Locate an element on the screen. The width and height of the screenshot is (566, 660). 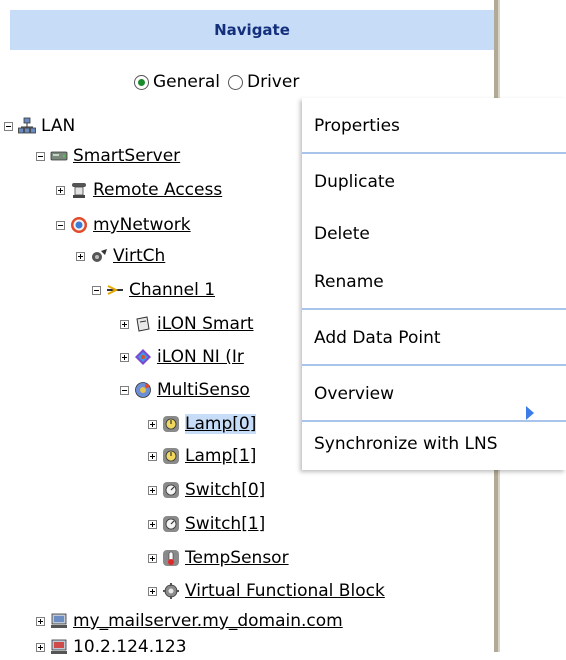
tree-node-ilon-ni: iLON NI (Ir is located at coordinates (182, 357).